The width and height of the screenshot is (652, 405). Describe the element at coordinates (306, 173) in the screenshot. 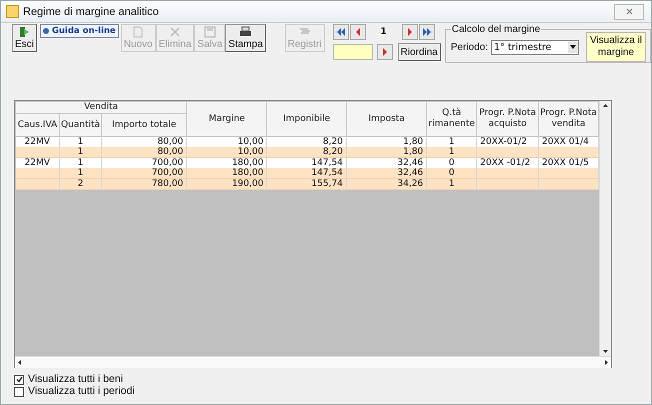

I see `table-cell: 147,54` at that location.